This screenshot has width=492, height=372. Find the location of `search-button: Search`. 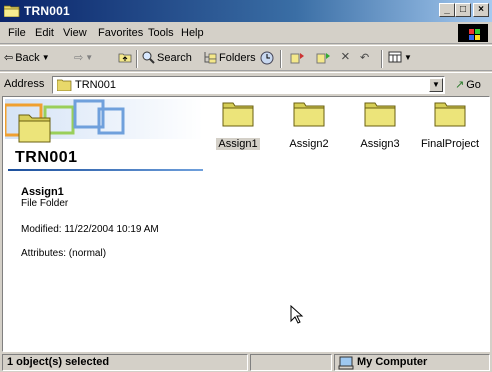

search-button: Search is located at coordinates (167, 57).